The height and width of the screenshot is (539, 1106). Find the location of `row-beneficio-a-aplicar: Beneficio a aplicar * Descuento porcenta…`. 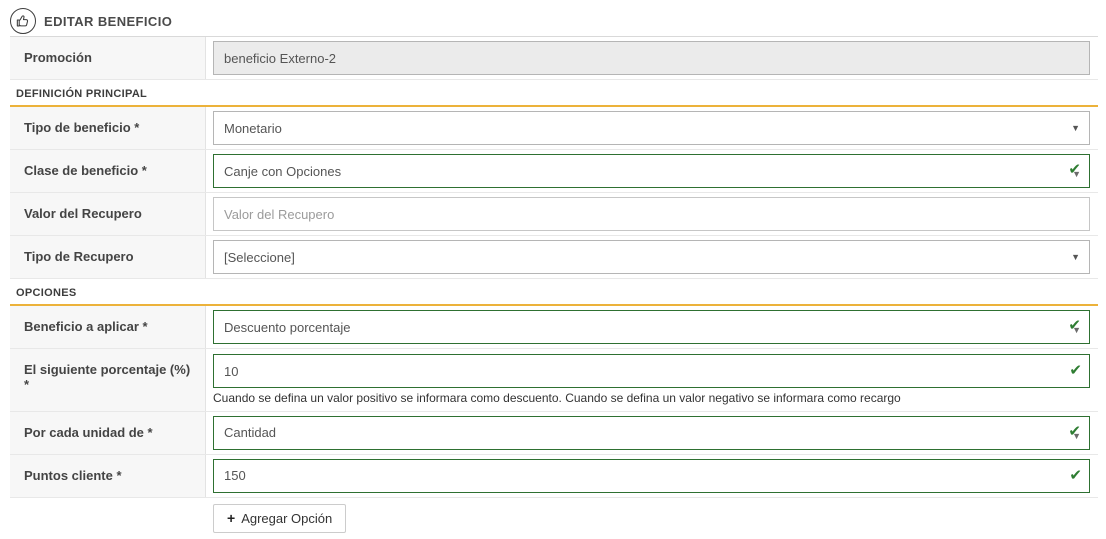

row-beneficio-a-aplicar: Beneficio a aplicar * Descuento porcenta… is located at coordinates (554, 327).